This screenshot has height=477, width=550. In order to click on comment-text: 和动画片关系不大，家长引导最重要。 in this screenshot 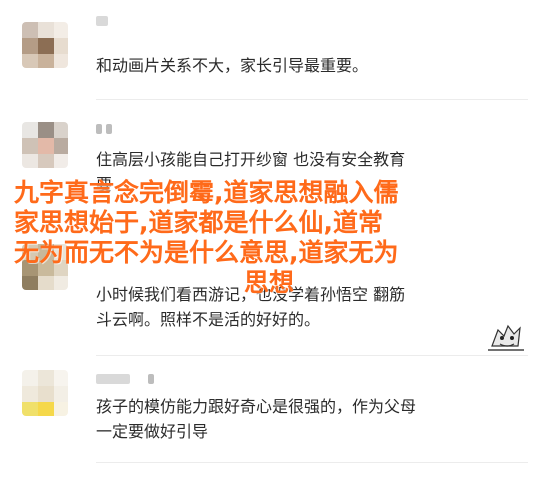, I will do `click(308, 65)`.